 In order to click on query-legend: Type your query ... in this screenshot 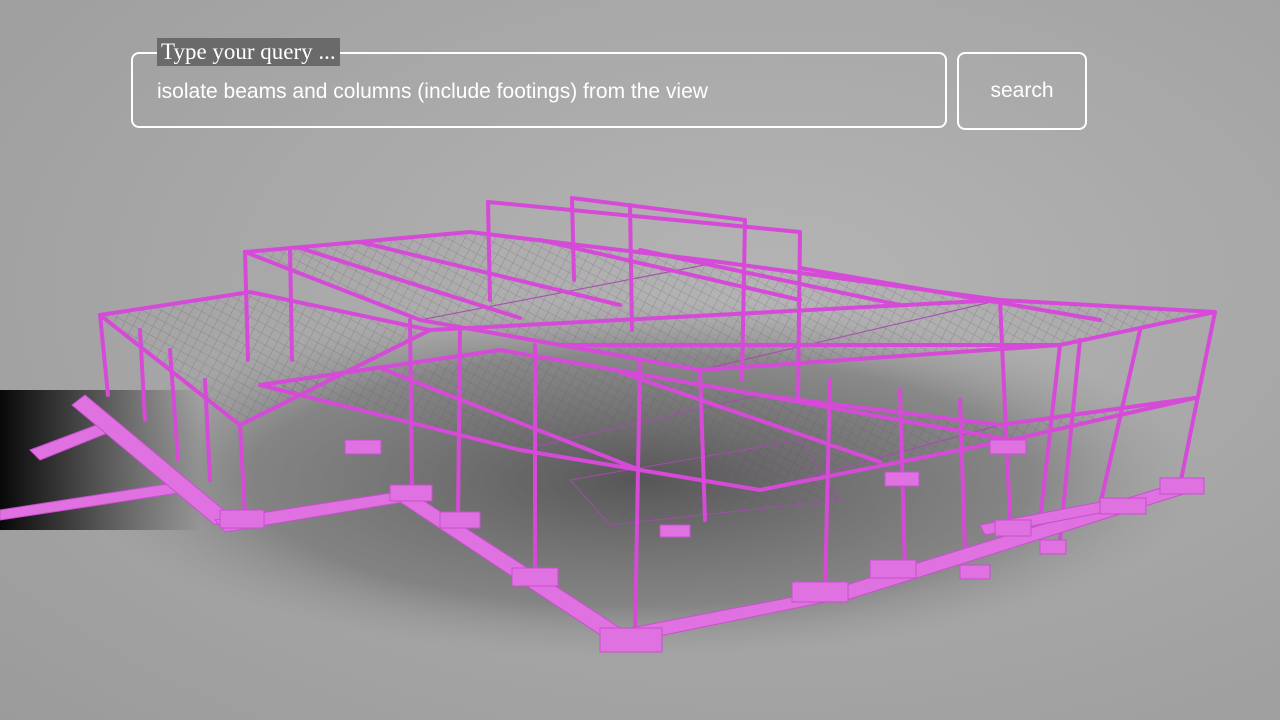, I will do `click(248, 52)`.